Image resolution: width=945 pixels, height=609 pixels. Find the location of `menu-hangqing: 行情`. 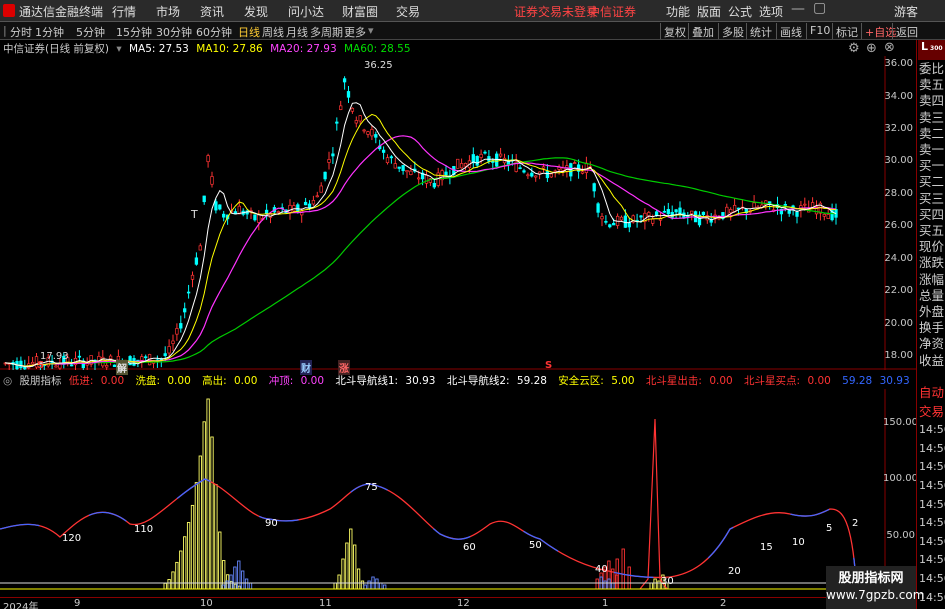

menu-hangqing: 行情 is located at coordinates (124, 11).